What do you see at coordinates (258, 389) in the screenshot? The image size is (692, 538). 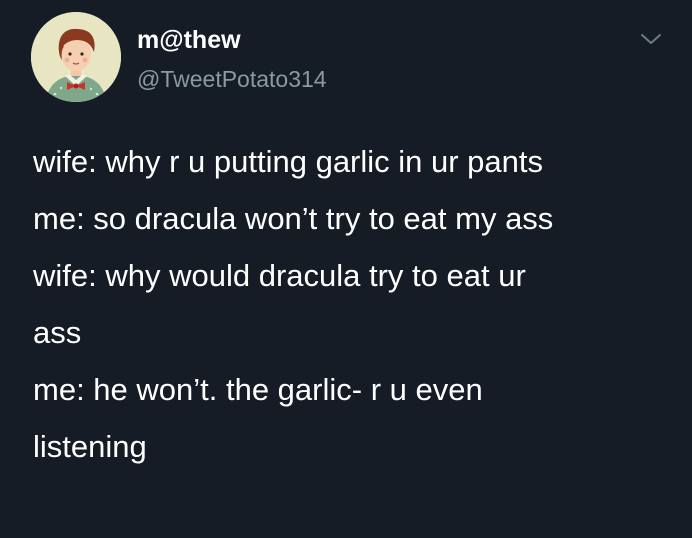 I see `tweet-text-line: me: he won’t. the garlic- r u even` at bounding box center [258, 389].